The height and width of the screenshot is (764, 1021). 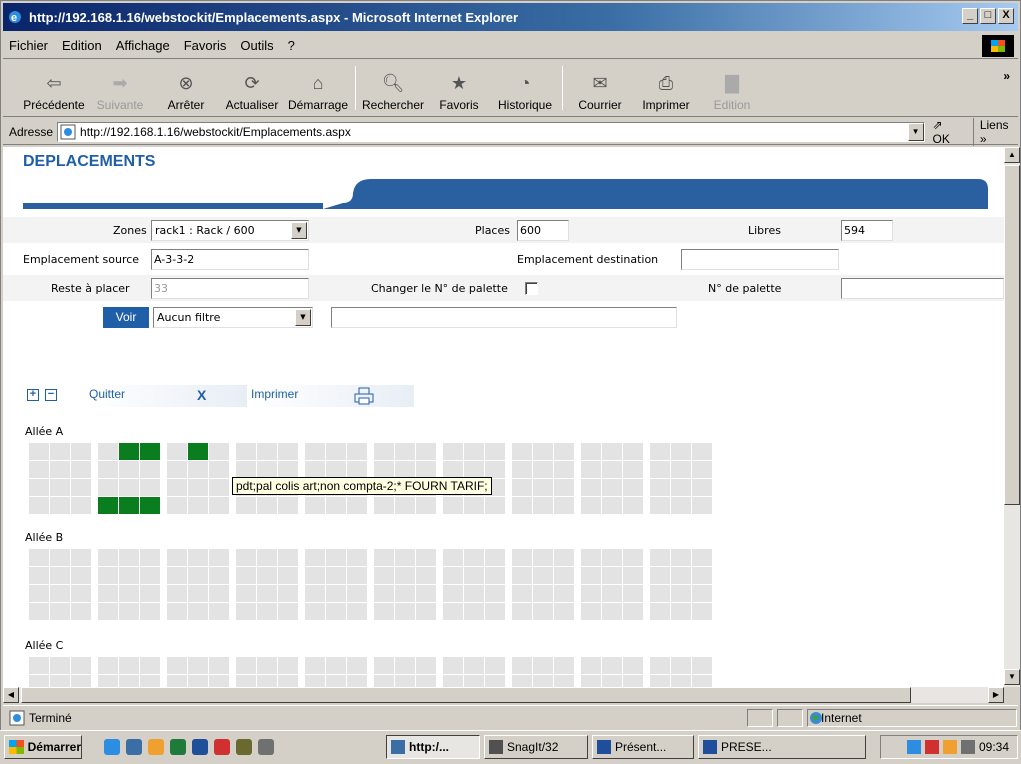 What do you see at coordinates (393, 93) in the screenshot?
I see `search-button: 🔍︎ Rechercher` at bounding box center [393, 93].